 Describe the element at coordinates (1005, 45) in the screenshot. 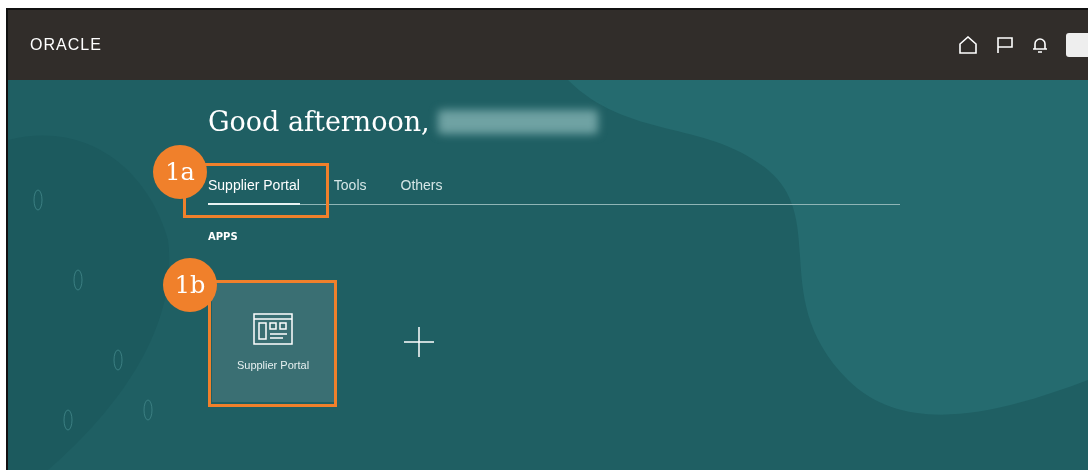

I see `flag-icon` at that location.